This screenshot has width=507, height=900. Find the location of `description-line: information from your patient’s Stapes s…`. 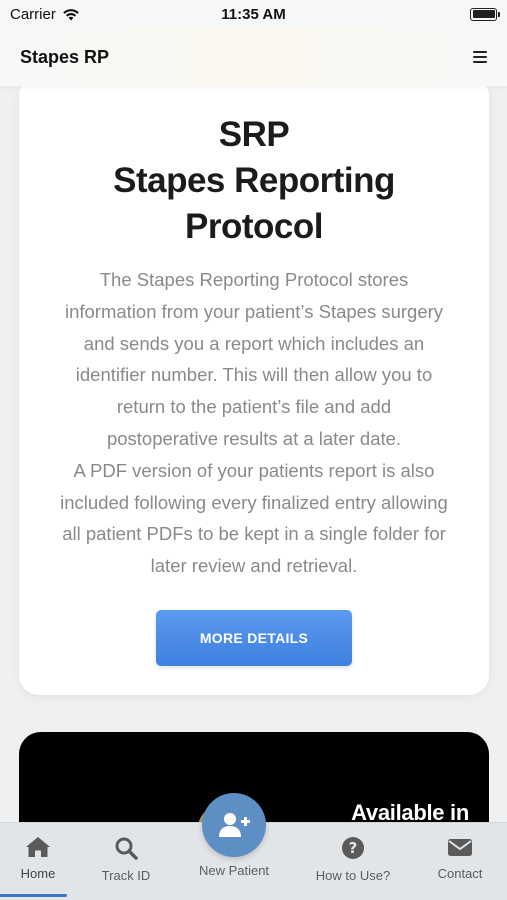

description-line: information from your patient’s Stapes s… is located at coordinates (254, 311).